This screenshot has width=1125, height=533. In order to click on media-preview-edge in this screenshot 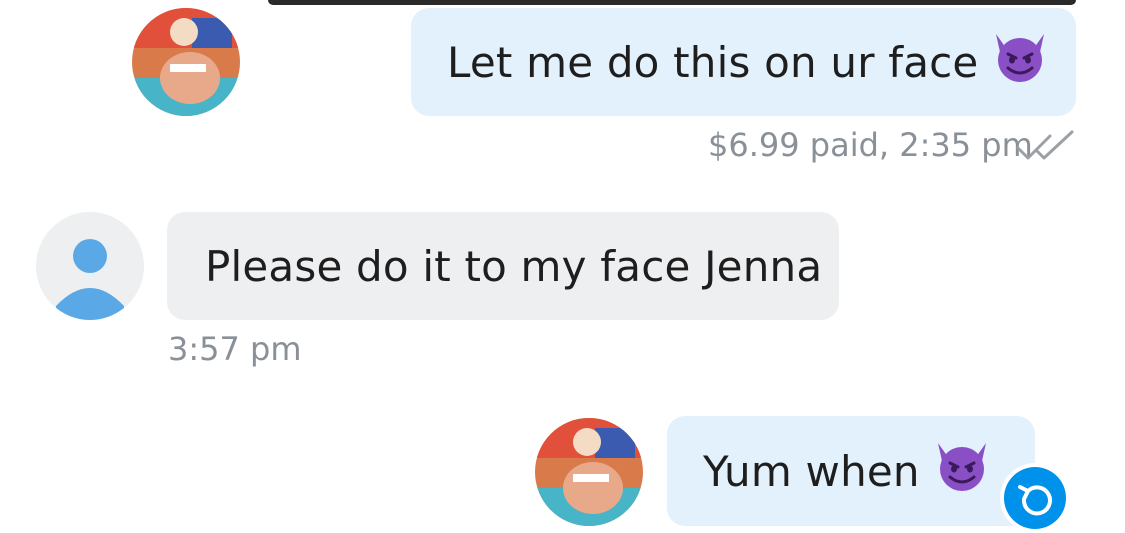, I will do `click(672, 2)`.